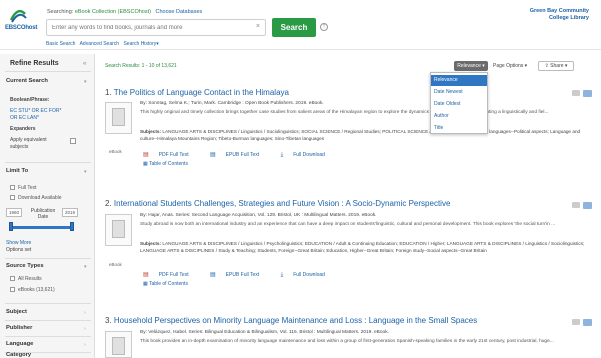  Describe the element at coordinates (324, 27) in the screenshot. I see `help-icon: ?` at that location.